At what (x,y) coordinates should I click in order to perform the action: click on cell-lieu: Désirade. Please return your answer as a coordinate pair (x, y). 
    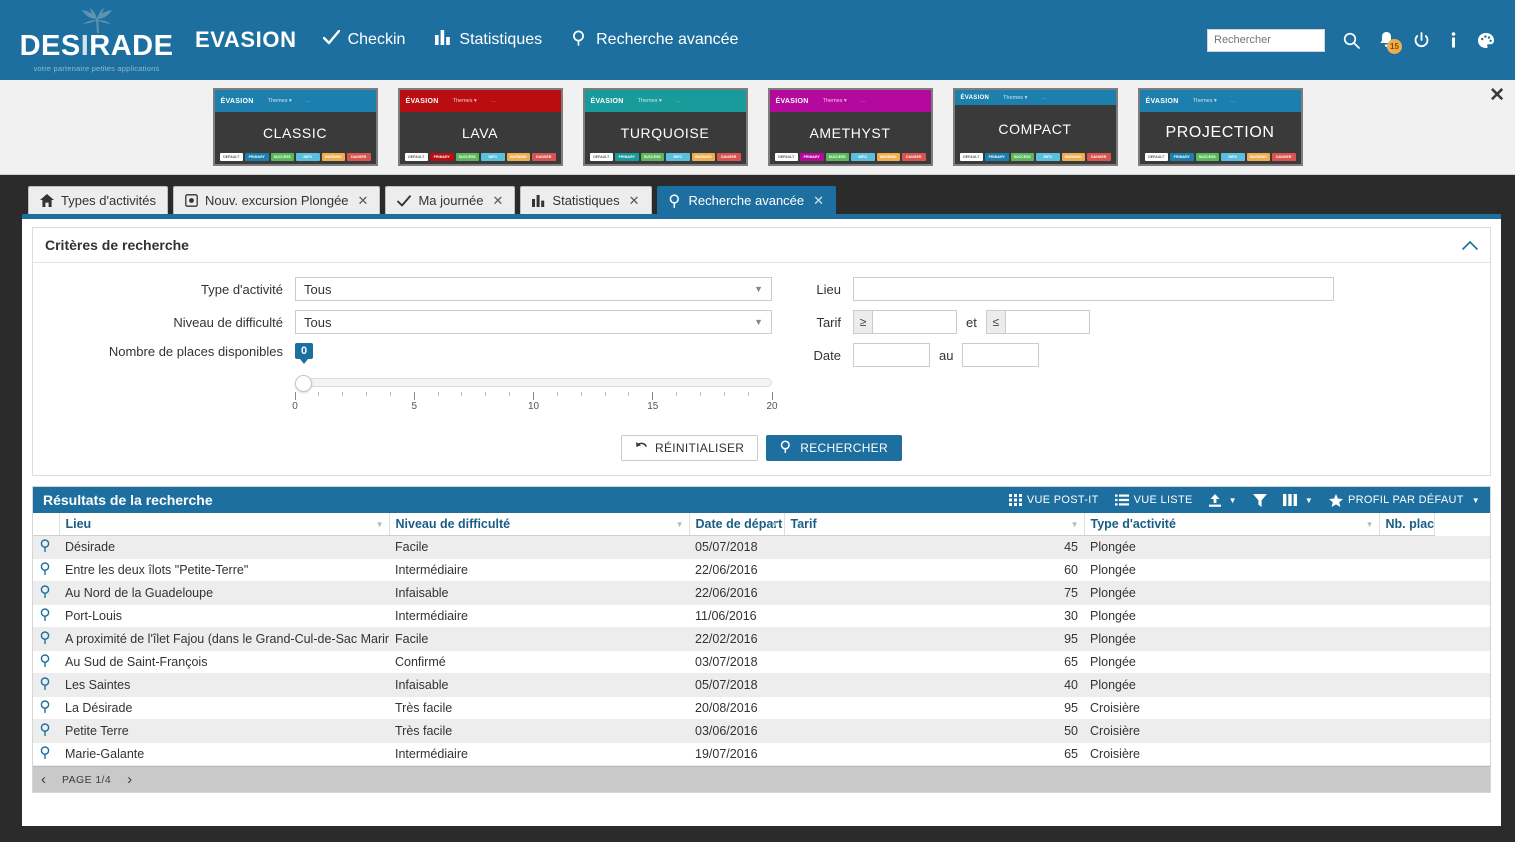
    Looking at the image, I should click on (224, 547).